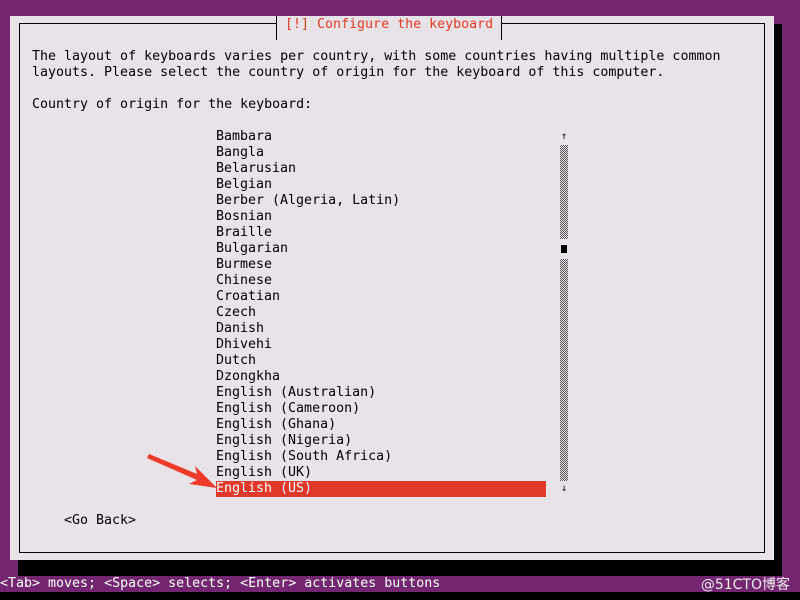  What do you see at coordinates (564, 249) in the screenshot?
I see `scroll-thumb` at bounding box center [564, 249].